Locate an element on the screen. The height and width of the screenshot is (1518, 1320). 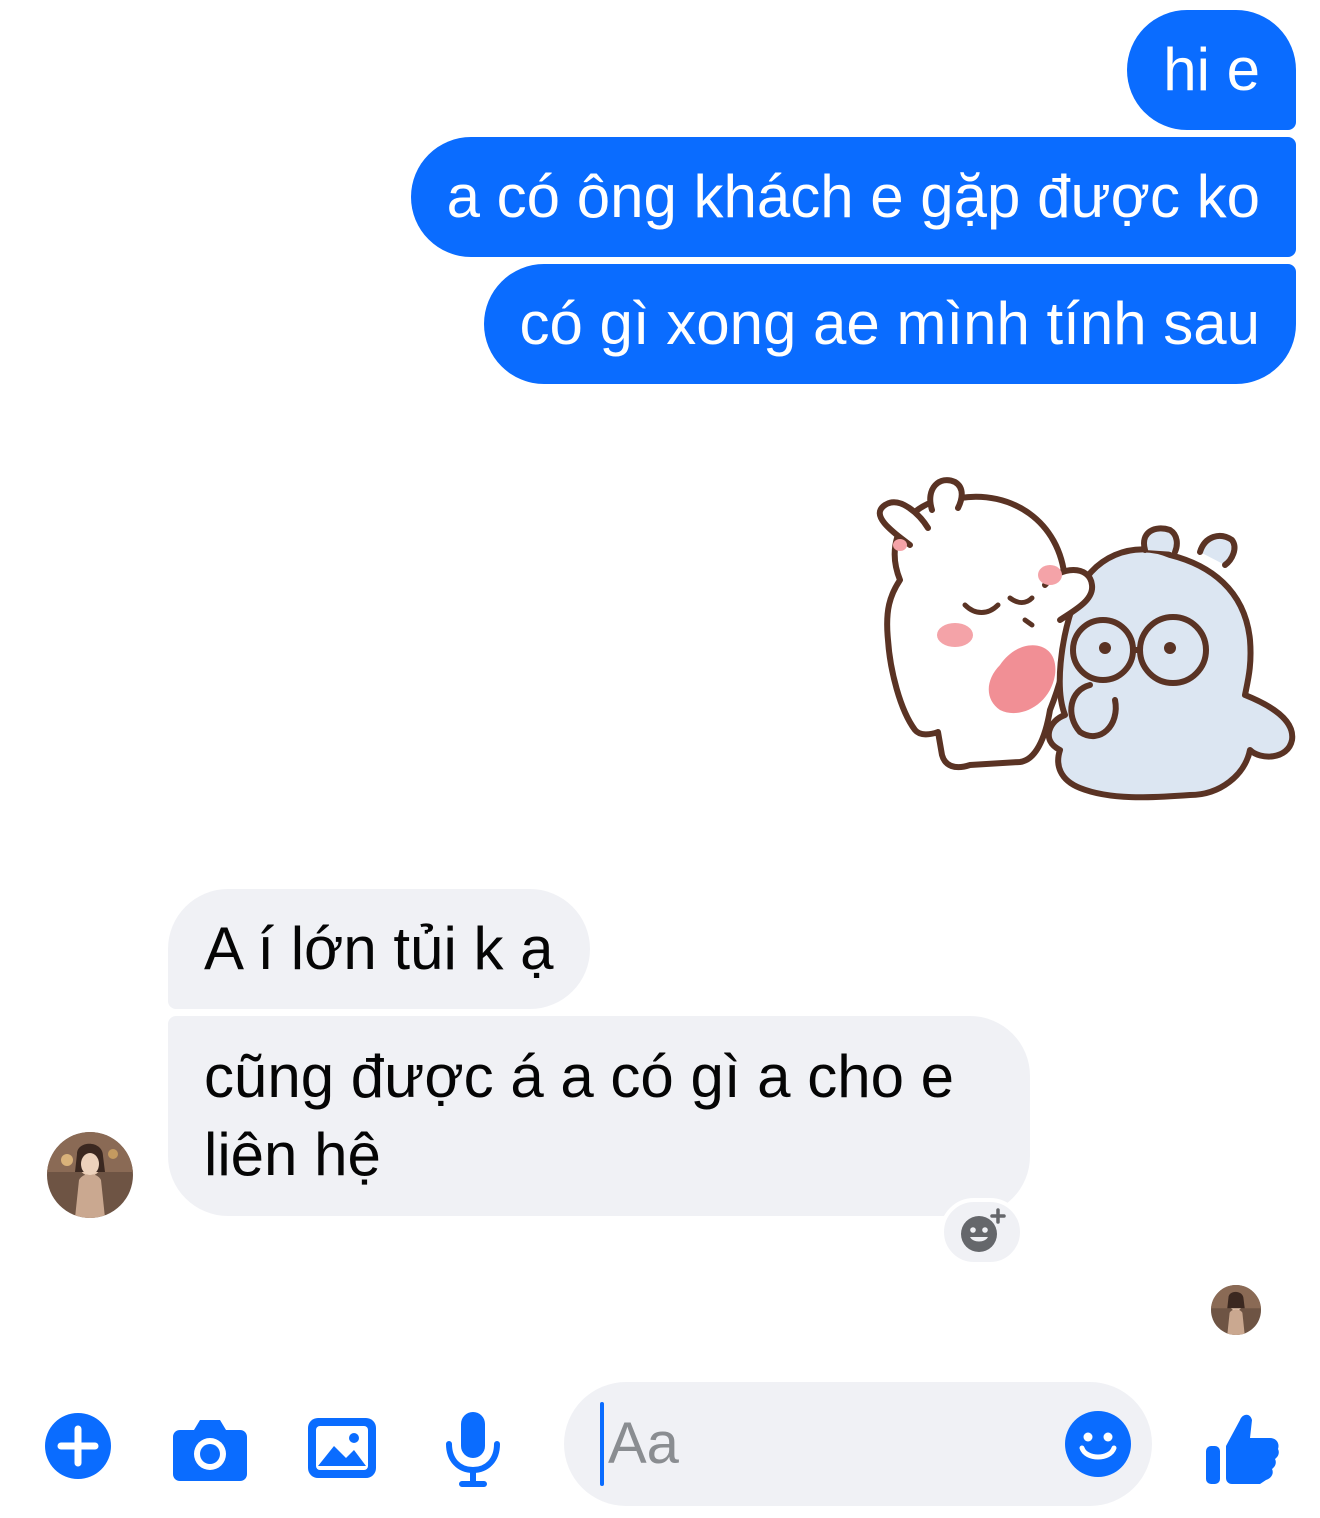
image-icon is located at coordinates (342, 1448).